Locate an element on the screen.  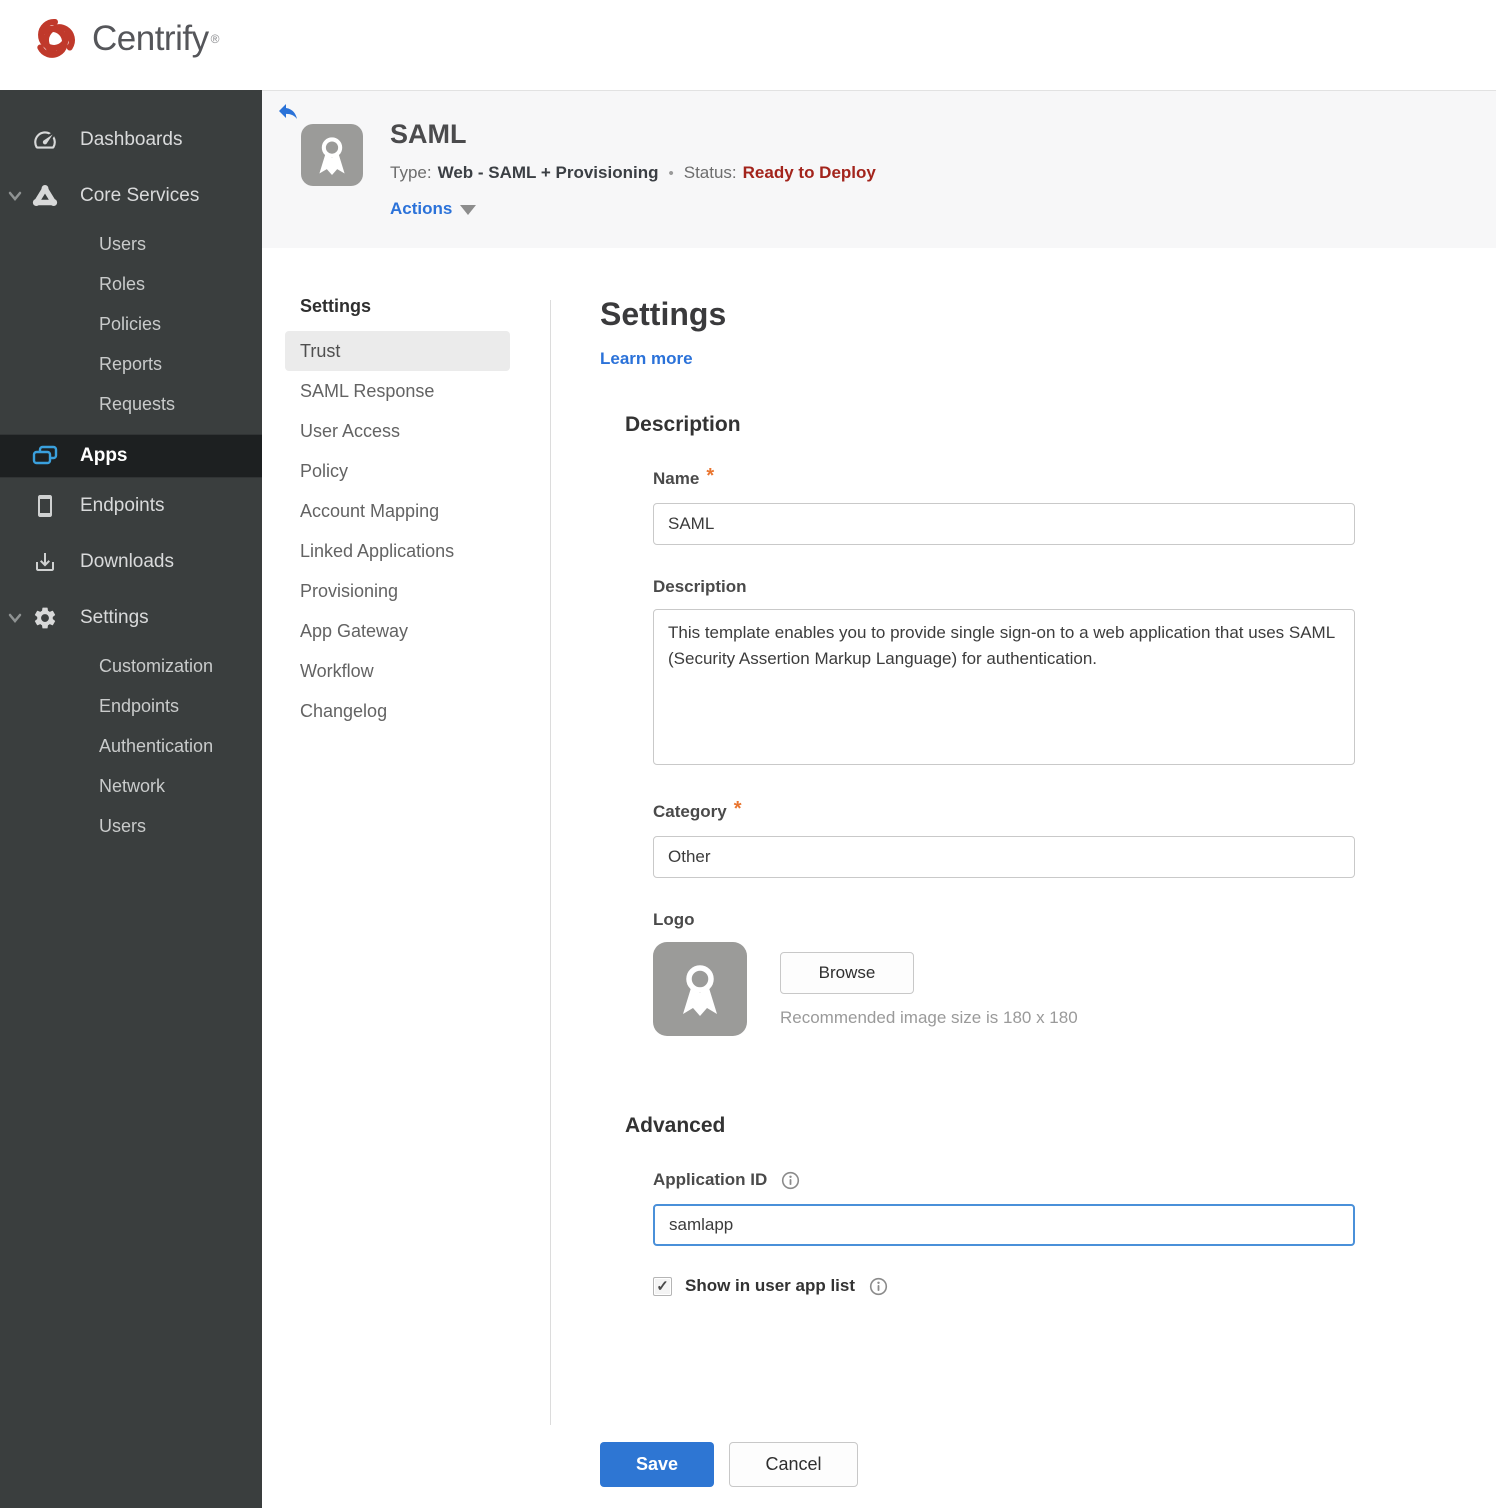
sidebar-item-label: Core Services is located at coordinates (140, 195).